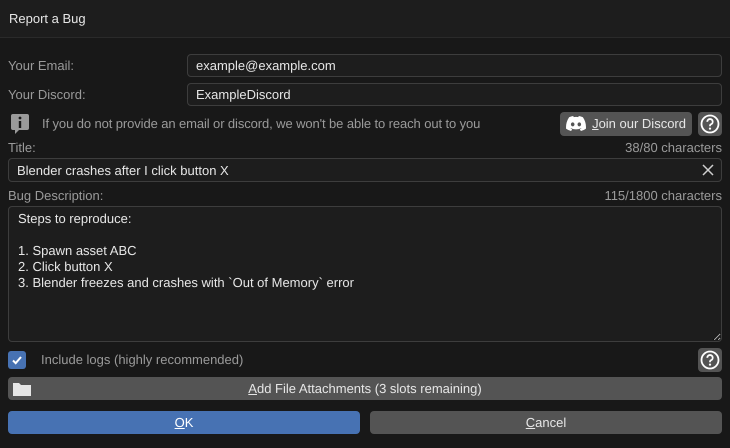  Describe the element at coordinates (673, 148) in the screenshot. I see `character-counter: 38/80 characters` at that location.